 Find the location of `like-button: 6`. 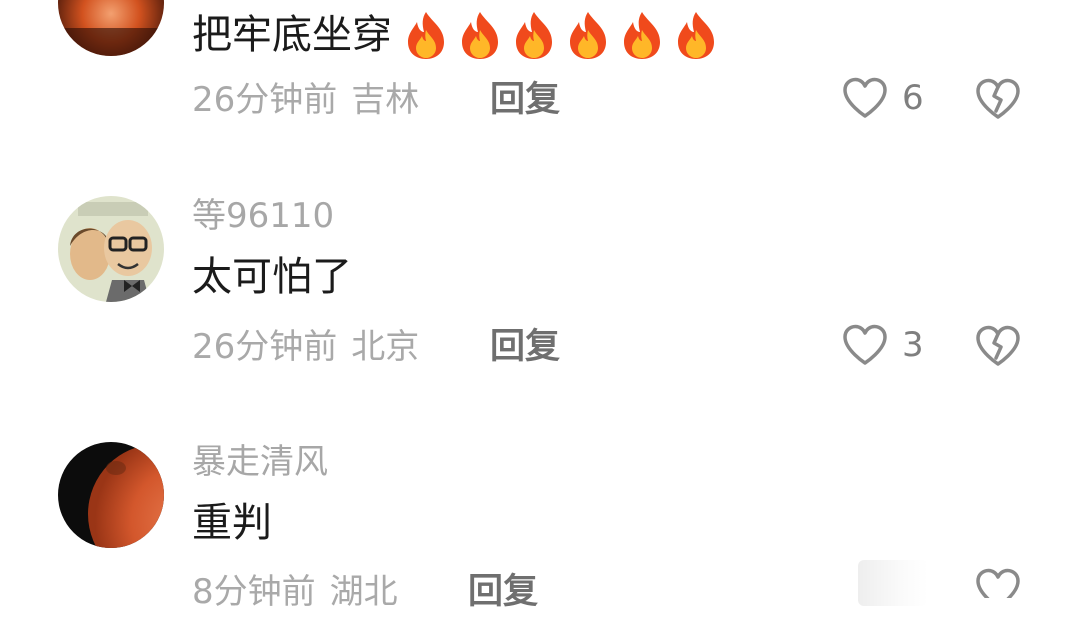

like-button: 6 is located at coordinates (883, 98).